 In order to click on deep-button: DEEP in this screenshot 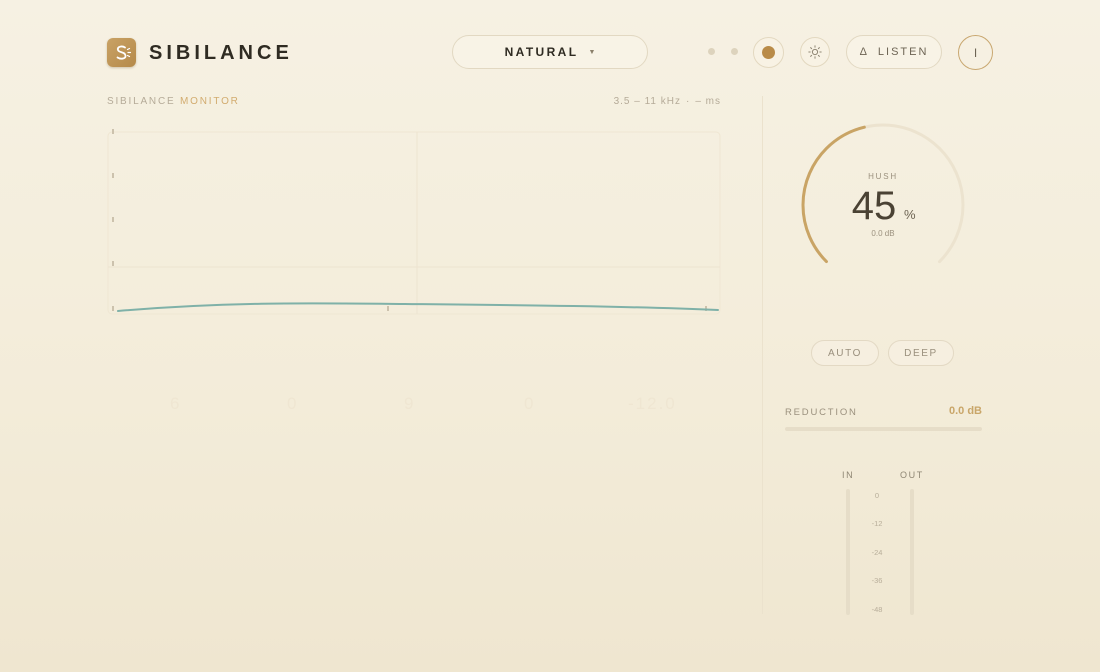, I will do `click(921, 353)`.